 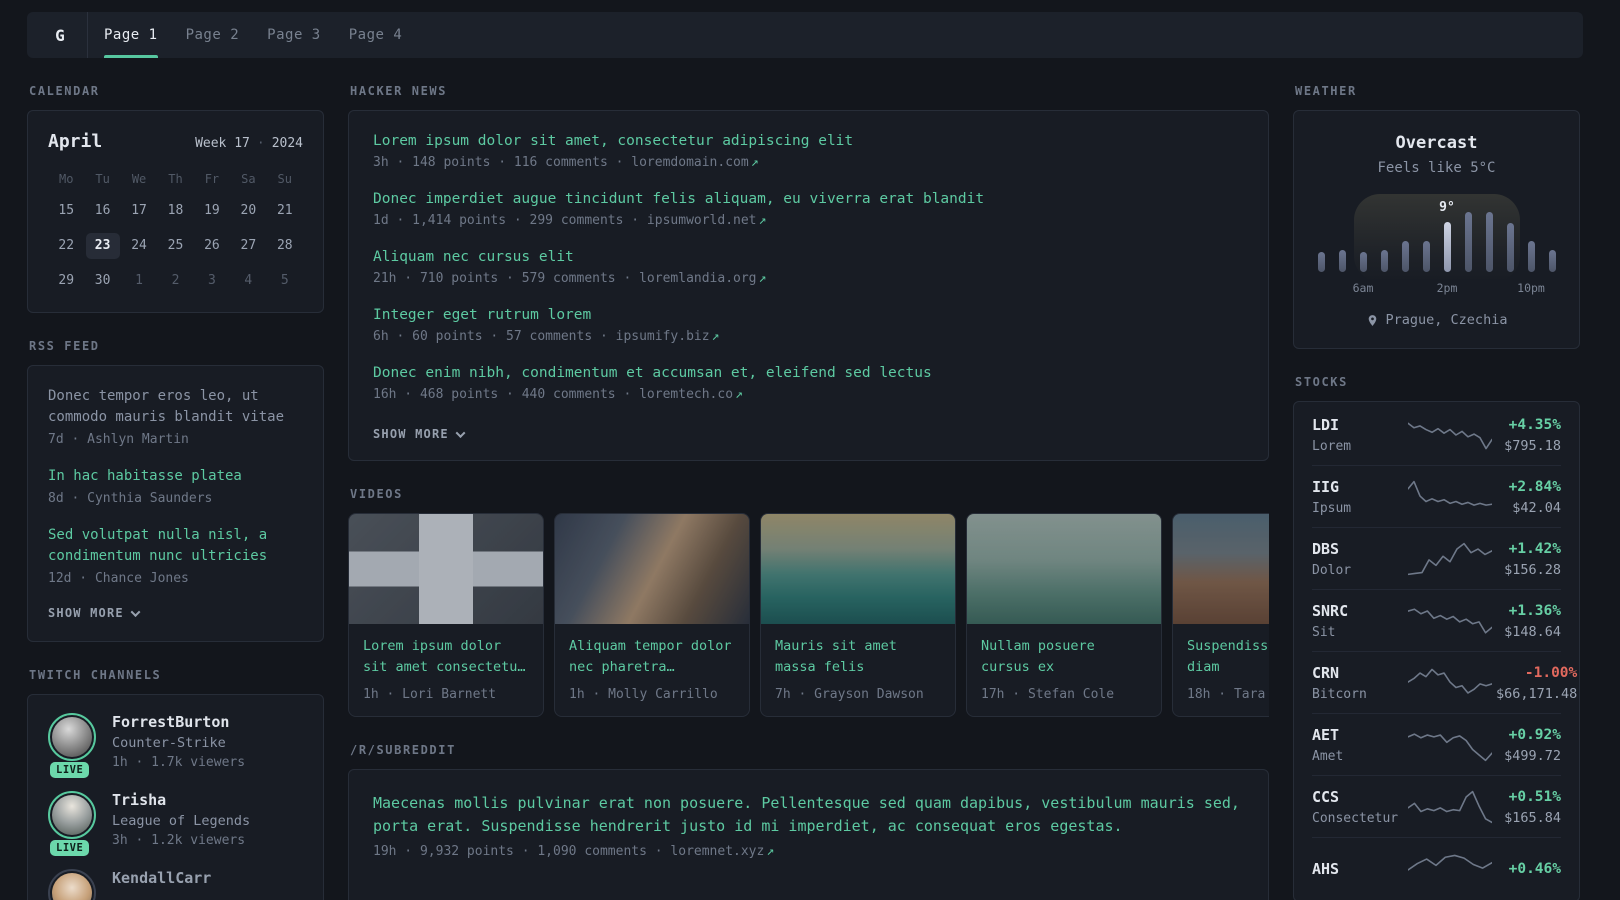 I want to click on video-title: Nullam posuere cursus ex, so click(x=1064, y=657).